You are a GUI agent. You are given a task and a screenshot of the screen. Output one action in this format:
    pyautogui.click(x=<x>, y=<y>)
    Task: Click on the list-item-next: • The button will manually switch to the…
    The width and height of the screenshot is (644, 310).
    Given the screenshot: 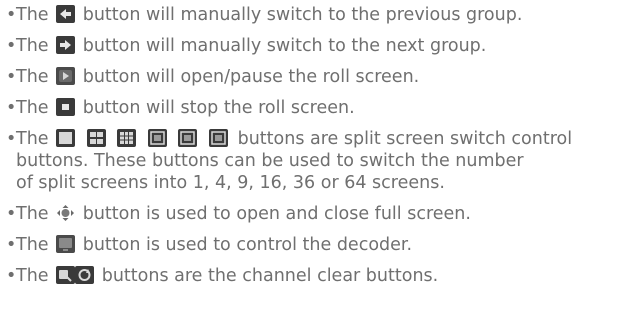 What is the action you would take?
    pyautogui.click(x=325, y=46)
    